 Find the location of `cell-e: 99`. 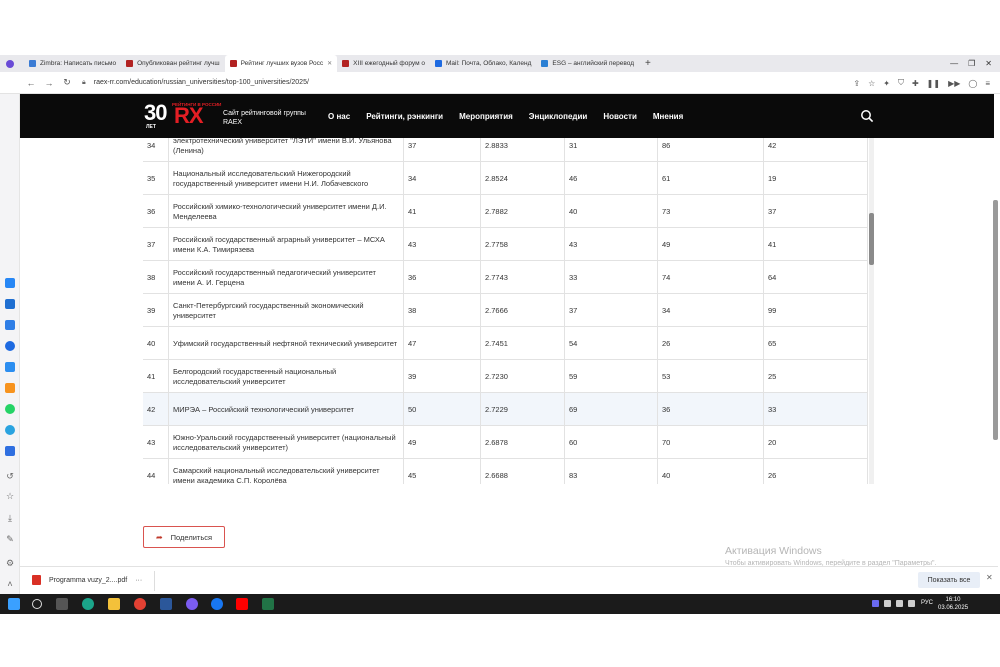

cell-e: 99 is located at coordinates (815, 310).